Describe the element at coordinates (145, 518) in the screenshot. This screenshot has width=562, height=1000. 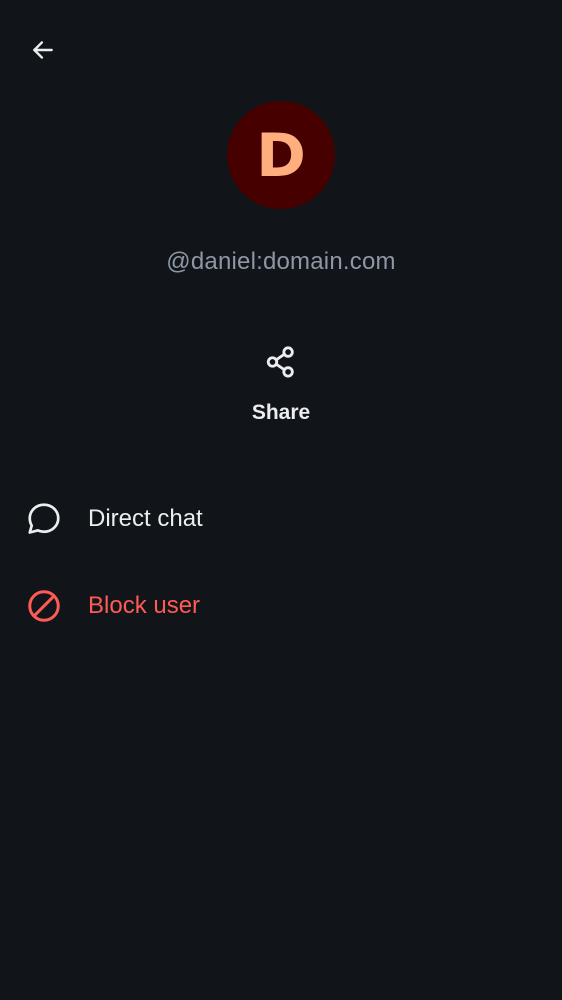
I see `menu-item-label: Direct chat` at that location.